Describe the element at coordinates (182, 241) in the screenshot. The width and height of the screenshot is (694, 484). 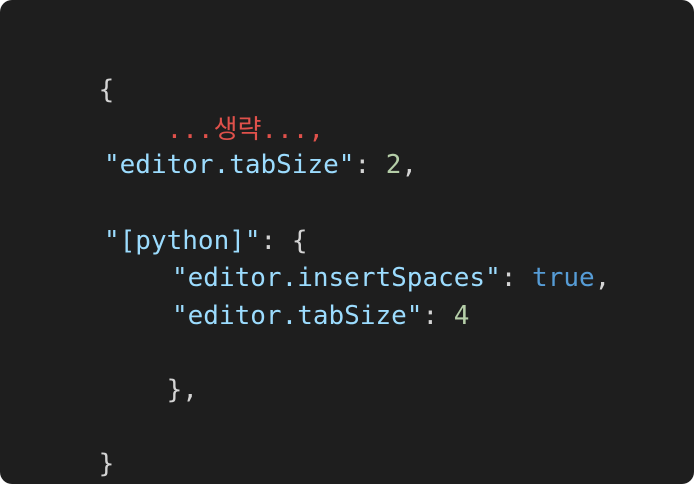
I see `python-key: "[python]"` at that location.